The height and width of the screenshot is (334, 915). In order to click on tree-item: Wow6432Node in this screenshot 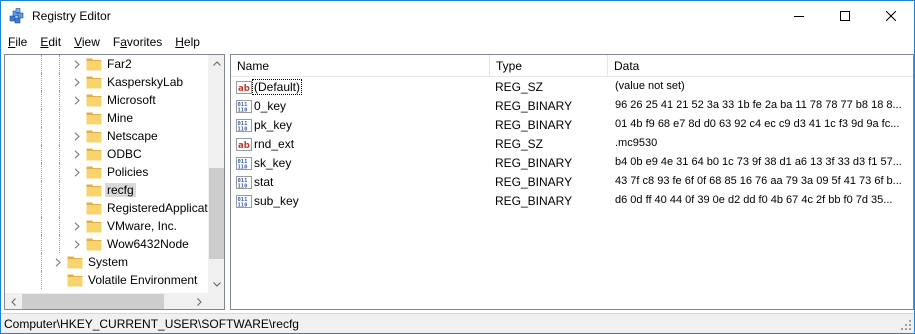, I will do `click(106, 244)`.